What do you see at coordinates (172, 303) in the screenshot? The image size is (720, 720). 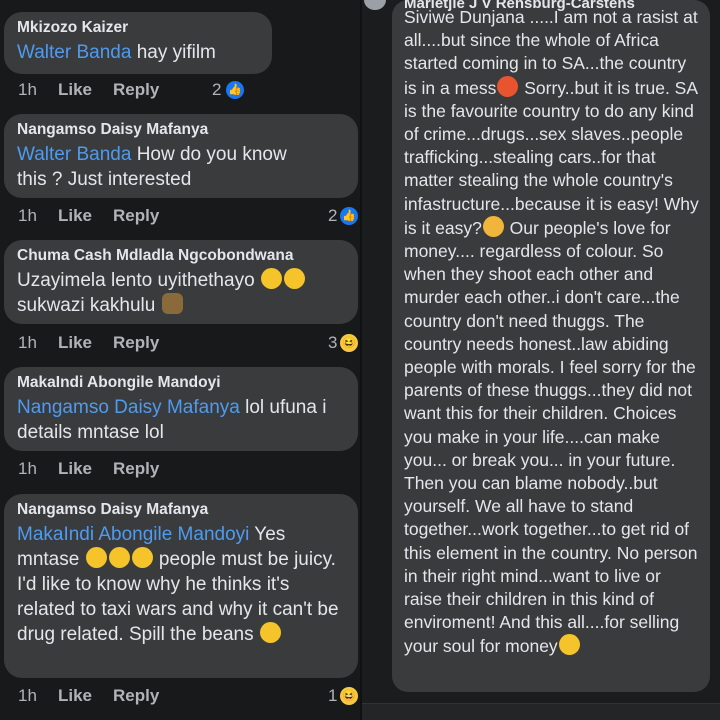 I see `facepalm-emoji-icon` at bounding box center [172, 303].